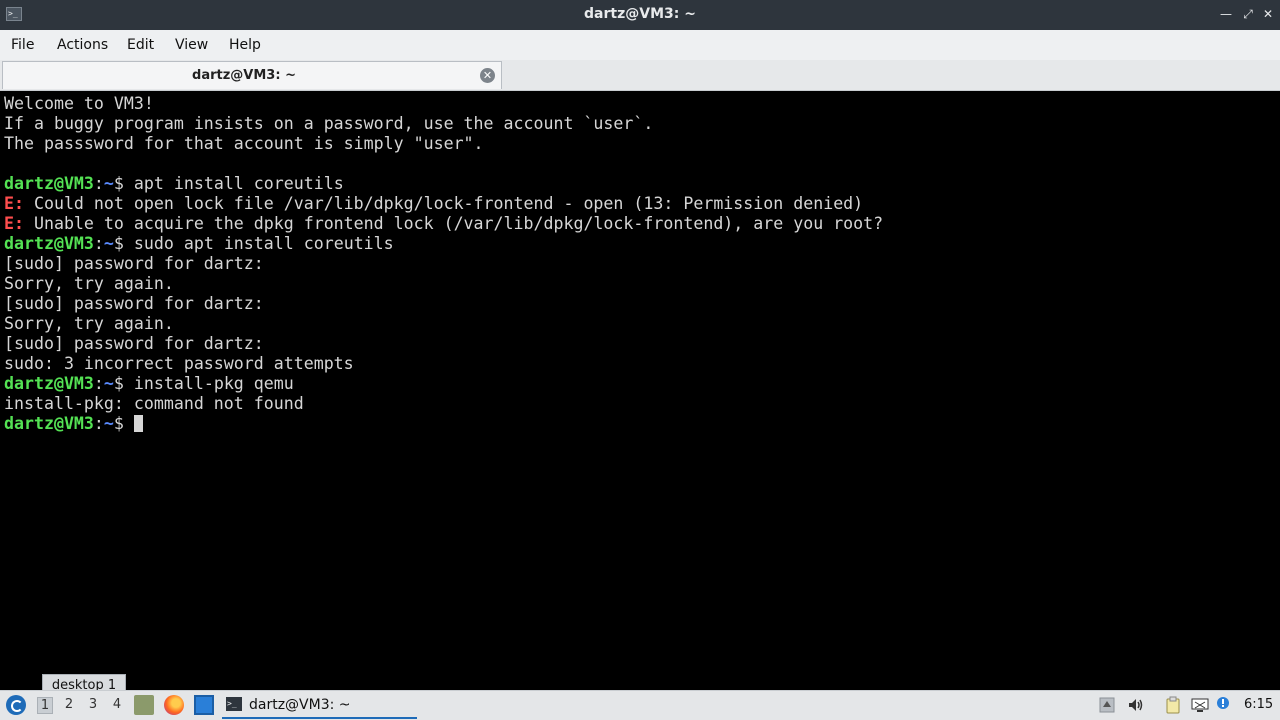 This screenshot has width=1280, height=720. Describe the element at coordinates (640, 705) in the screenshot. I see `taskbar: 1 2 3 4 >_ dartz@VM3: ~ 6:15` at that location.